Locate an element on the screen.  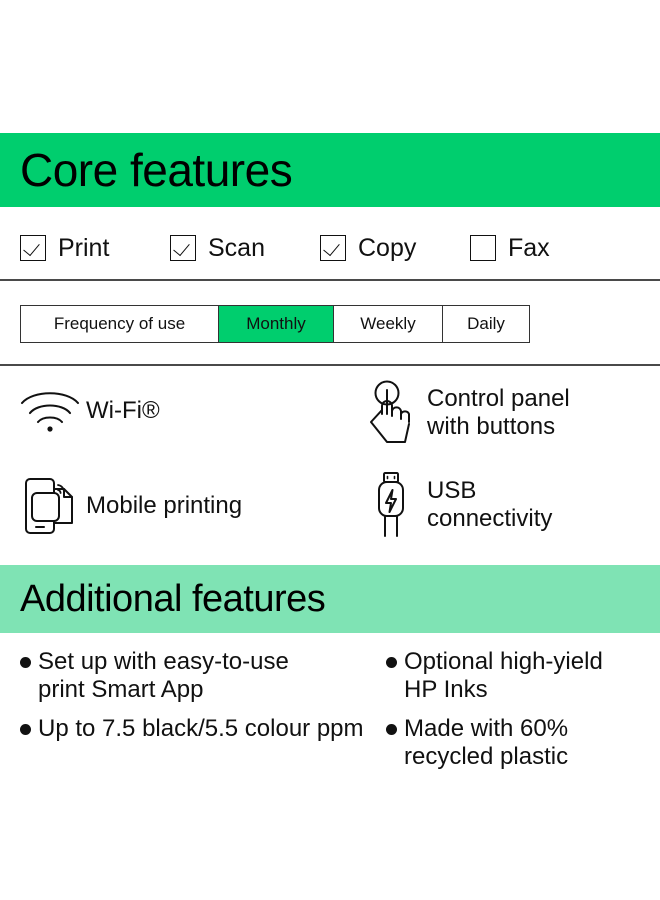
divider-above-table is located at coordinates (330, 280).